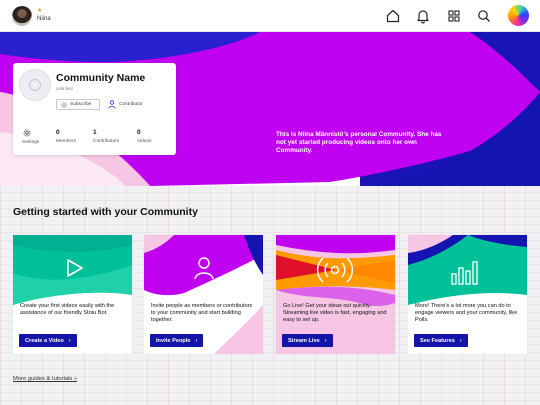 Image resolution: width=540 pixels, height=405 pixels. Describe the element at coordinates (270, 16) in the screenshot. I see `top-bar: ★ Niina` at that location.